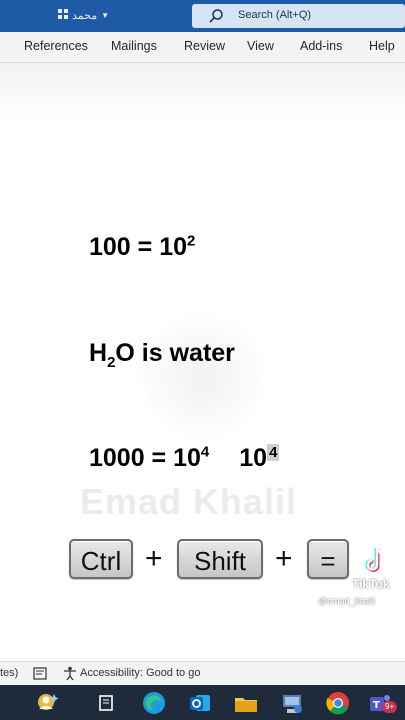 The image size is (405, 720). I want to click on accessibility-status: Accessibility: Good to go, so click(140, 673).